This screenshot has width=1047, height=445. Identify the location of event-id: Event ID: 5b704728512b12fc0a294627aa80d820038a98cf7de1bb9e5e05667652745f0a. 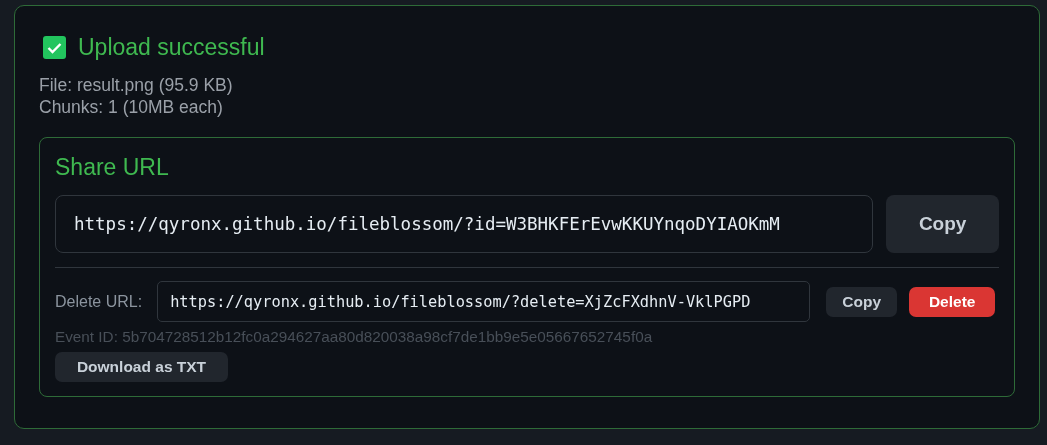
(354, 337).